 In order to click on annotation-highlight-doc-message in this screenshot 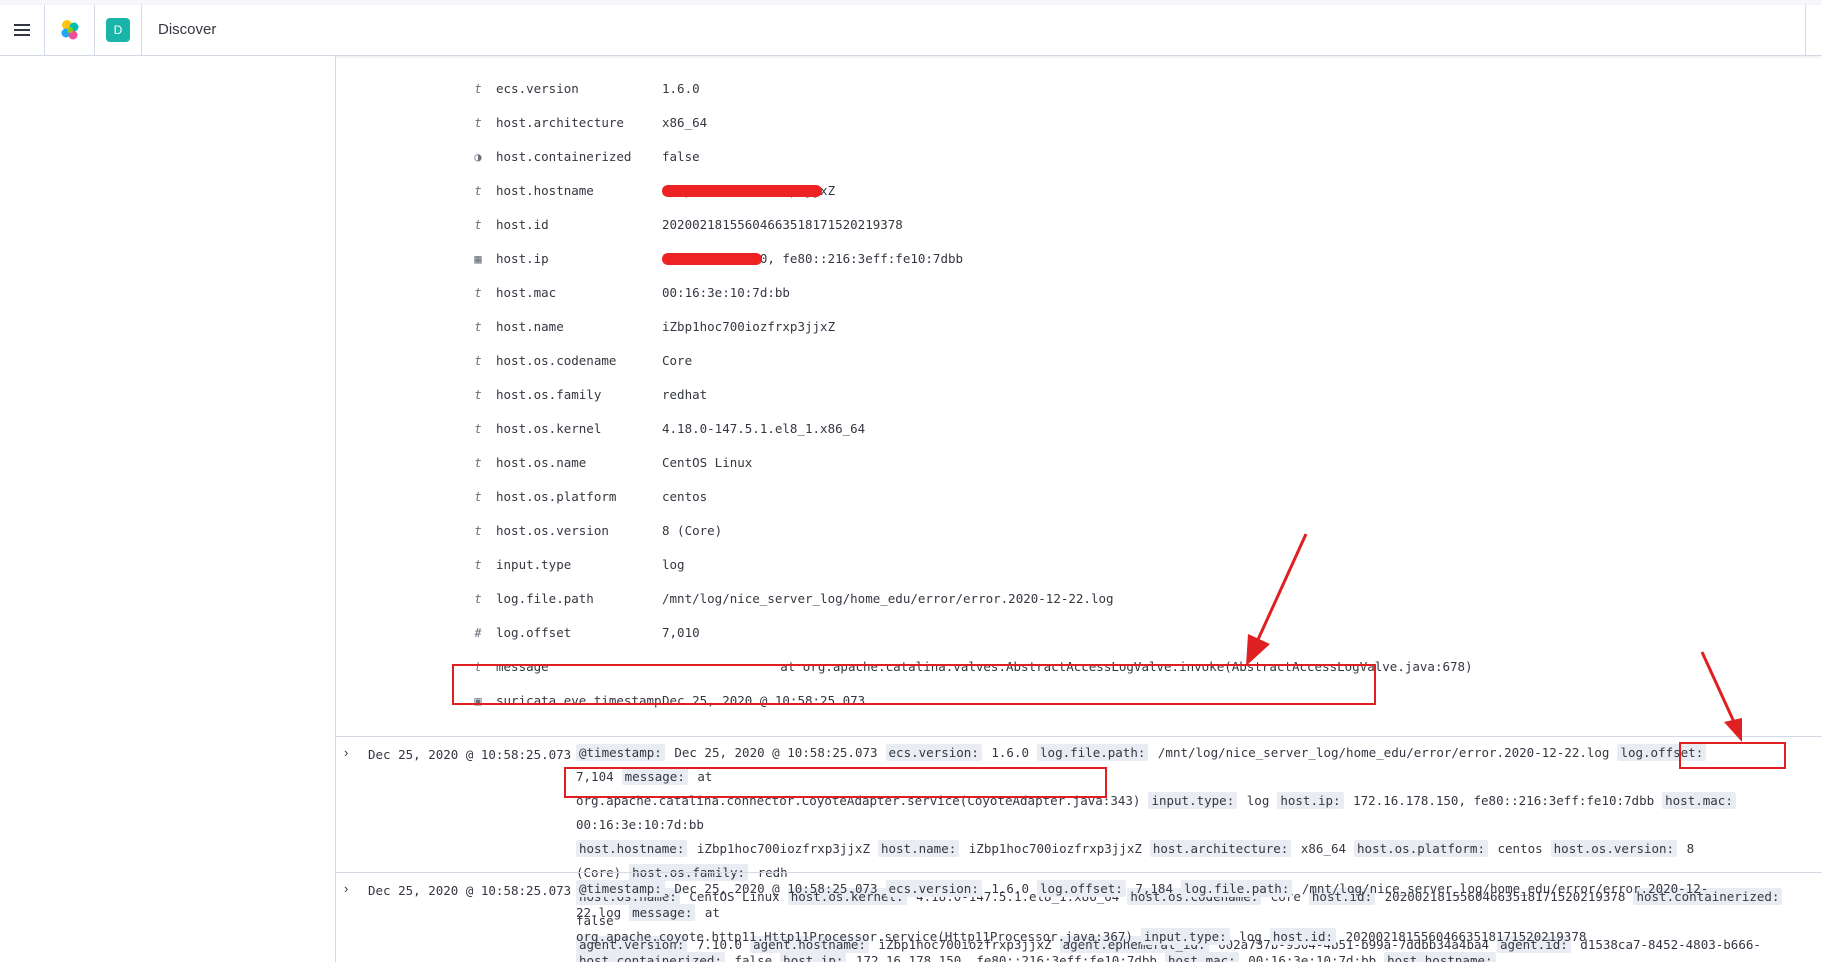, I will do `click(1732, 755)`.